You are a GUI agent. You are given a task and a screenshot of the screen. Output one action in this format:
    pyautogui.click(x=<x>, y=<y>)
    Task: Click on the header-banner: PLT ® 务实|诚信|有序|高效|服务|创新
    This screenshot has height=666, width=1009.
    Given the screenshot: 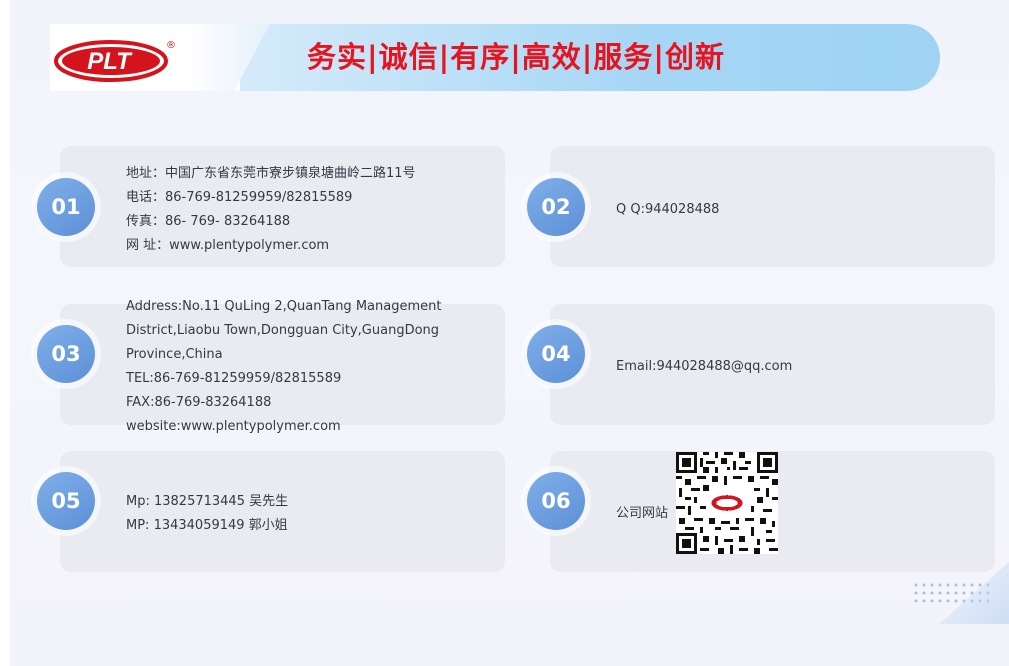 What is the action you would take?
    pyautogui.click(x=495, y=57)
    